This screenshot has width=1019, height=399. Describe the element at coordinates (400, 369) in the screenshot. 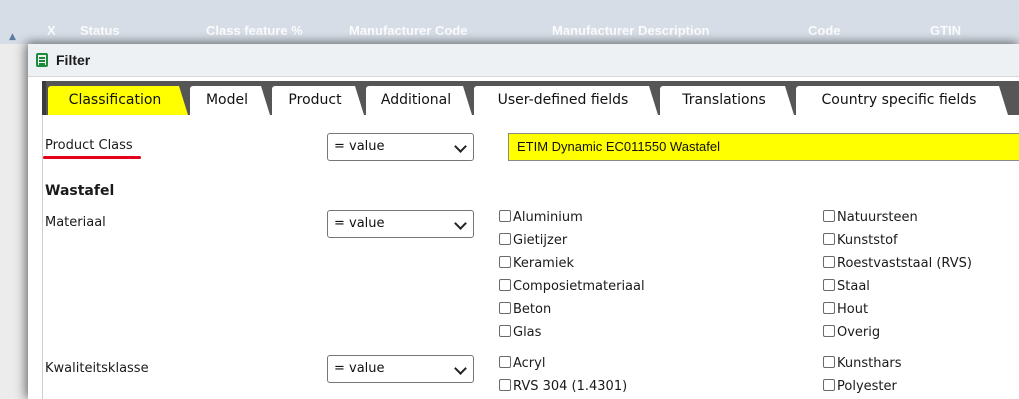

I see `kwaliteitsklasse-operator-select: = value` at that location.